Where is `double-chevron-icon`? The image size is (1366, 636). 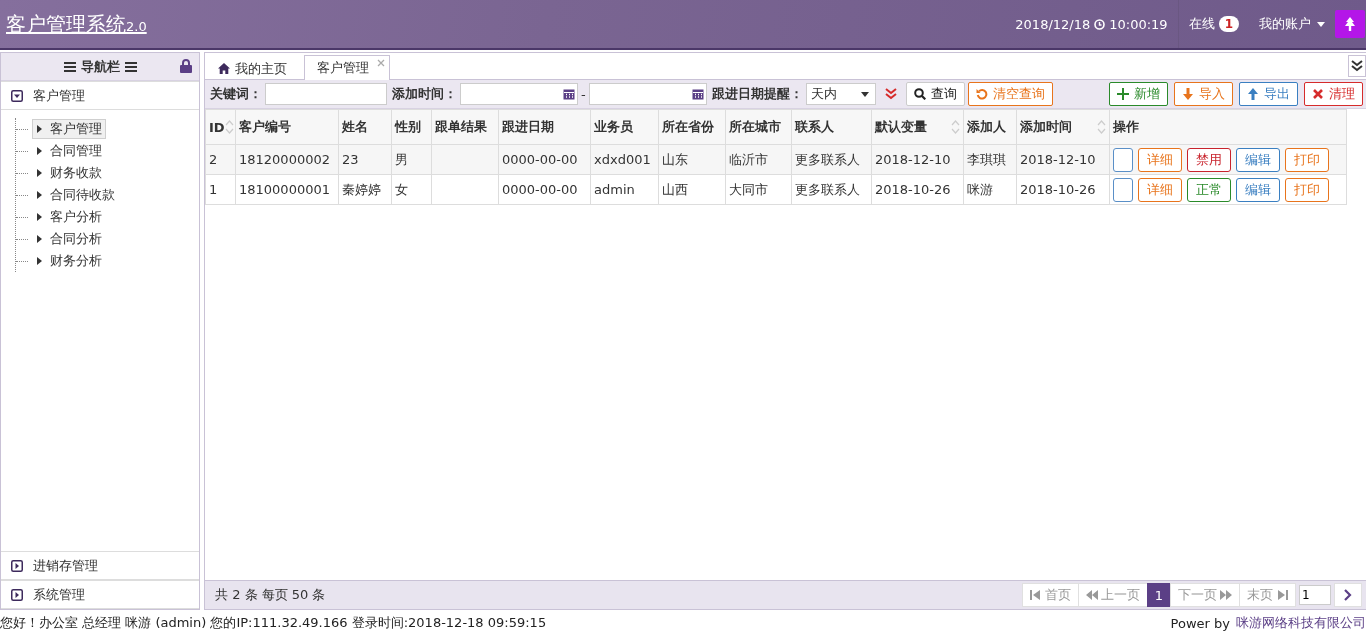
double-chevron-icon is located at coordinates (1357, 66).